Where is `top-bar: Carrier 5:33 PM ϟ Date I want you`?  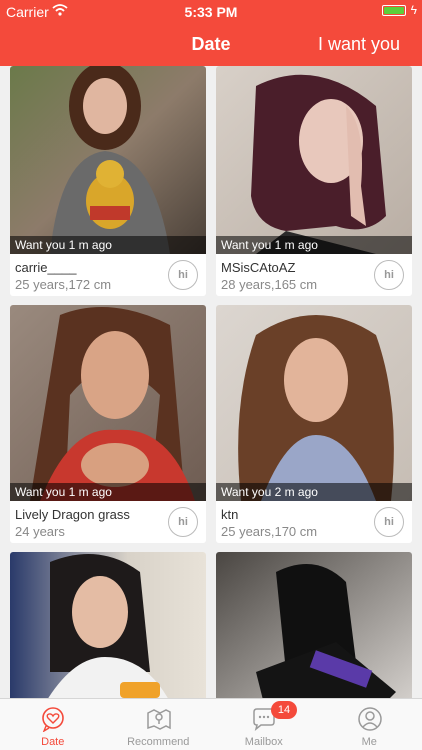 top-bar: Carrier 5:33 PM ϟ Date I want you is located at coordinates (211, 33).